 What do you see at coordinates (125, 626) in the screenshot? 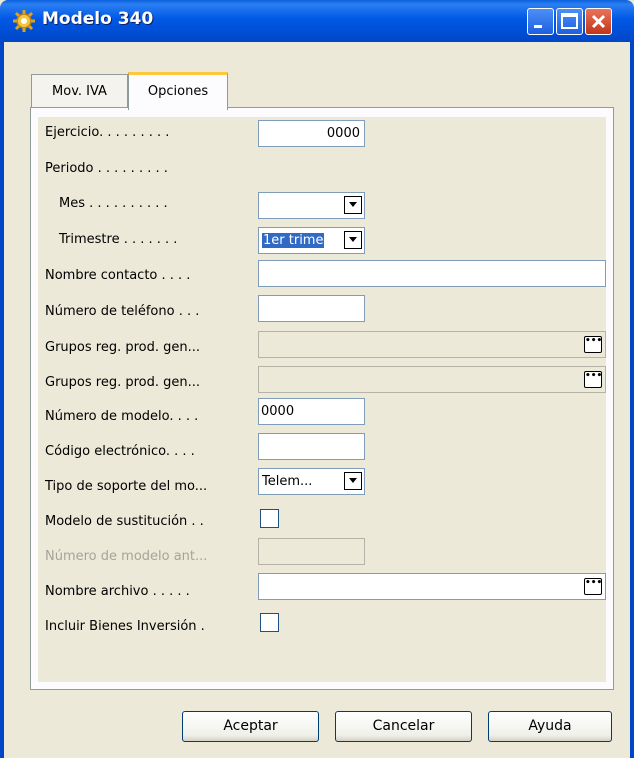
I see `incluir-bienes-label: Incluir Bienes Inversión .` at bounding box center [125, 626].